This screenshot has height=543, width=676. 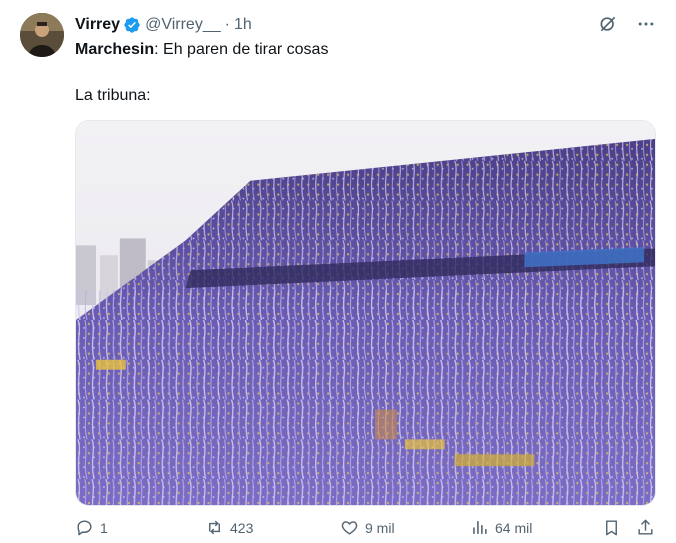 I want to click on action-bar: 1 423 9 mil 64 mil, so click(x=365, y=530).